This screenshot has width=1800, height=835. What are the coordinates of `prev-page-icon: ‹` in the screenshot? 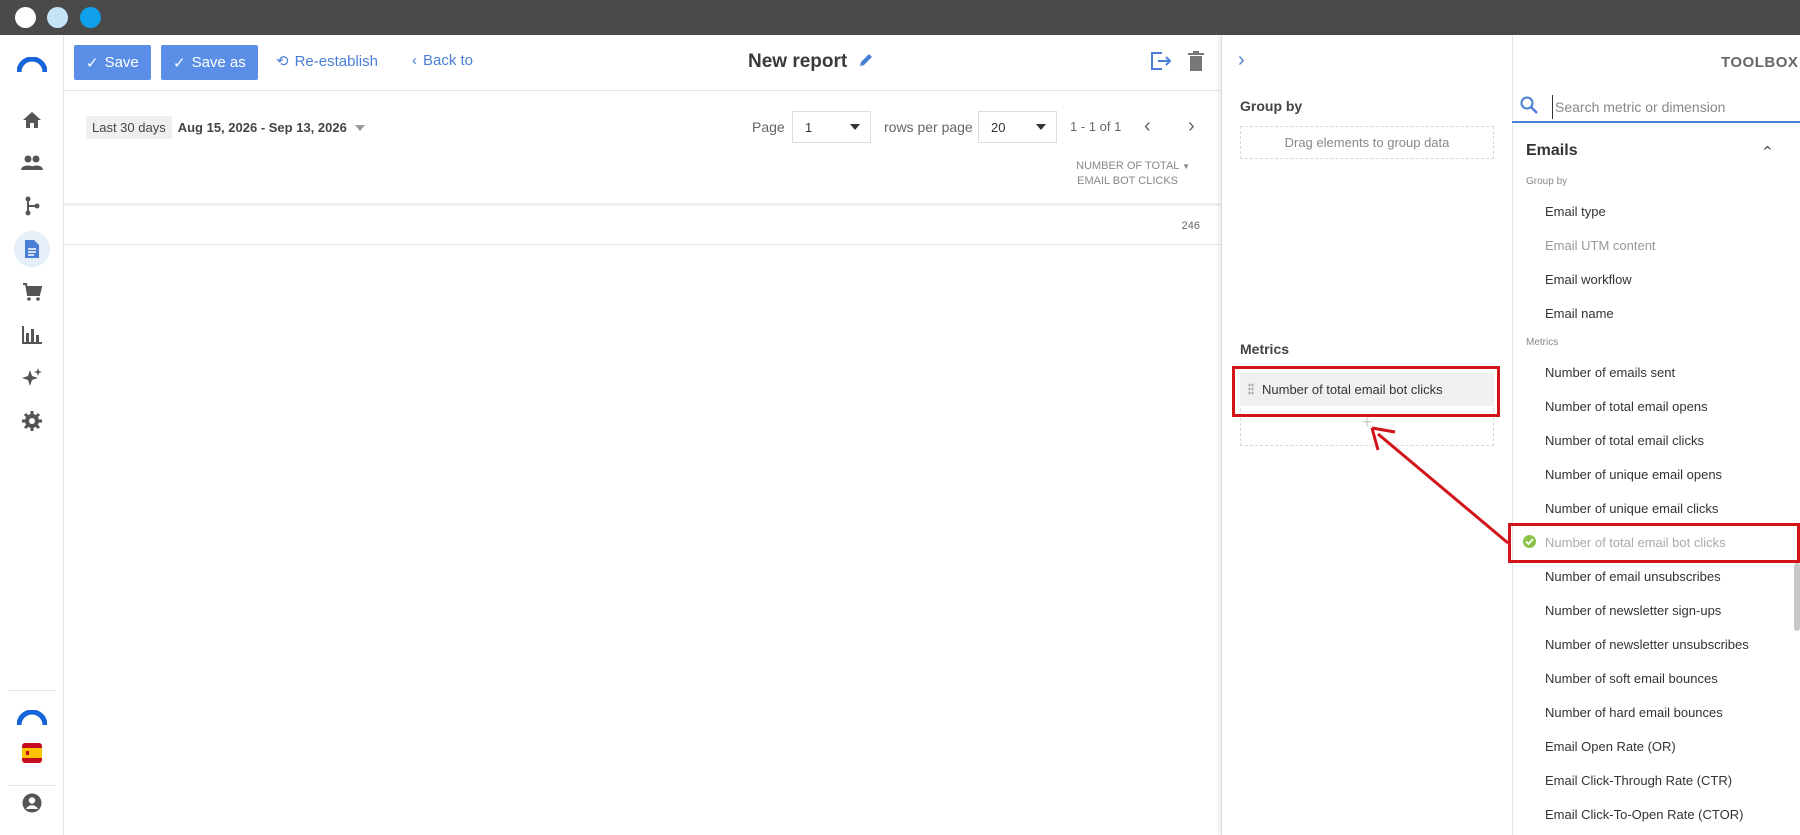 It's located at (1147, 126).